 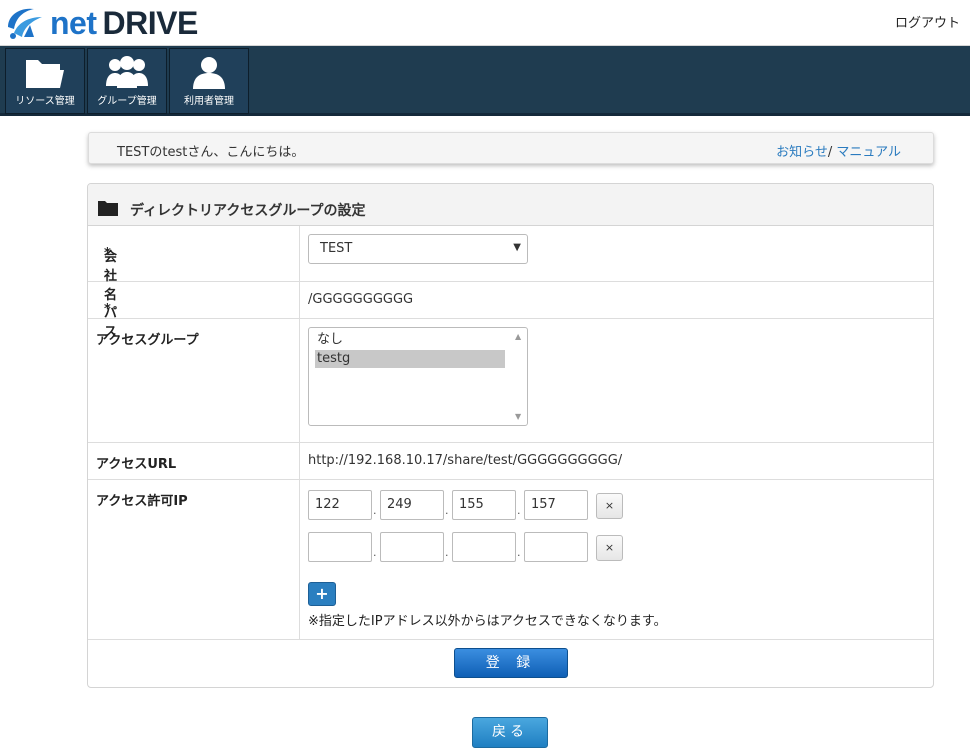 What do you see at coordinates (142, 501) in the screenshot?
I see `allowed-ip-label: アクセス許可IP` at bounding box center [142, 501].